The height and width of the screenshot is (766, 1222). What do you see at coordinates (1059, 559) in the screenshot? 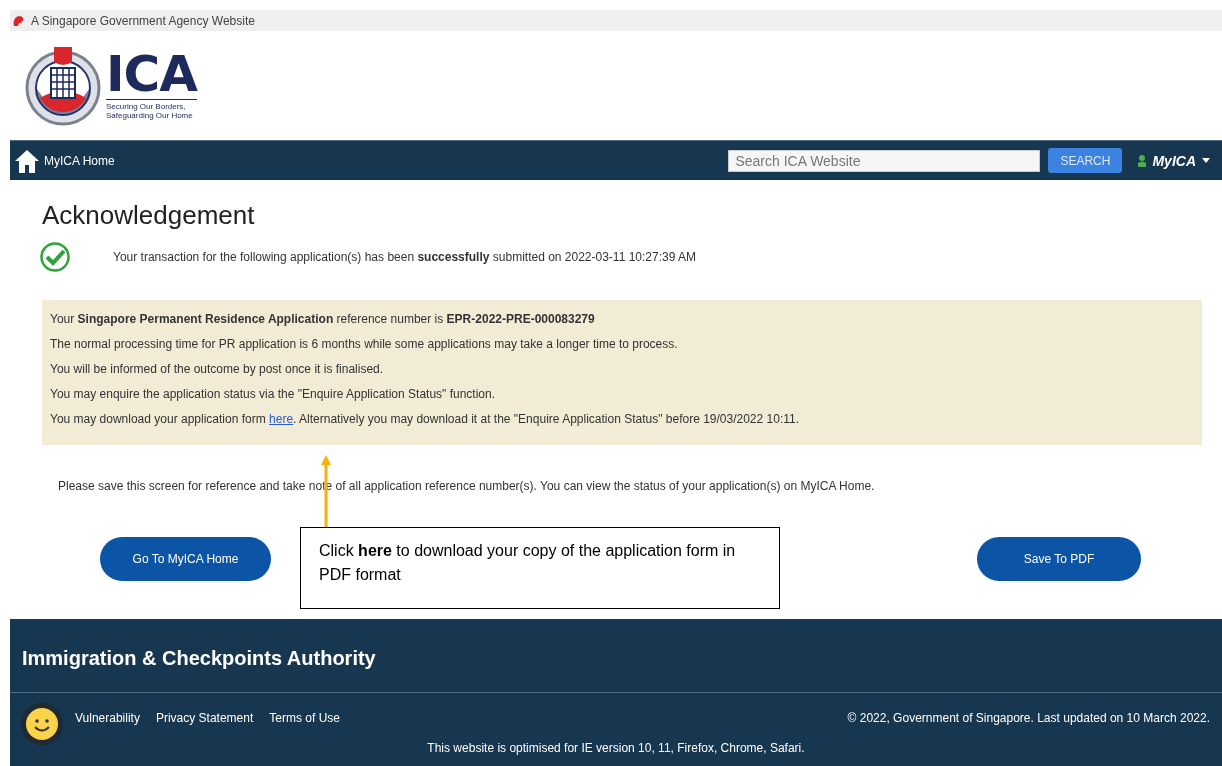
I see `save-pdf-button: Save To PDF` at bounding box center [1059, 559].